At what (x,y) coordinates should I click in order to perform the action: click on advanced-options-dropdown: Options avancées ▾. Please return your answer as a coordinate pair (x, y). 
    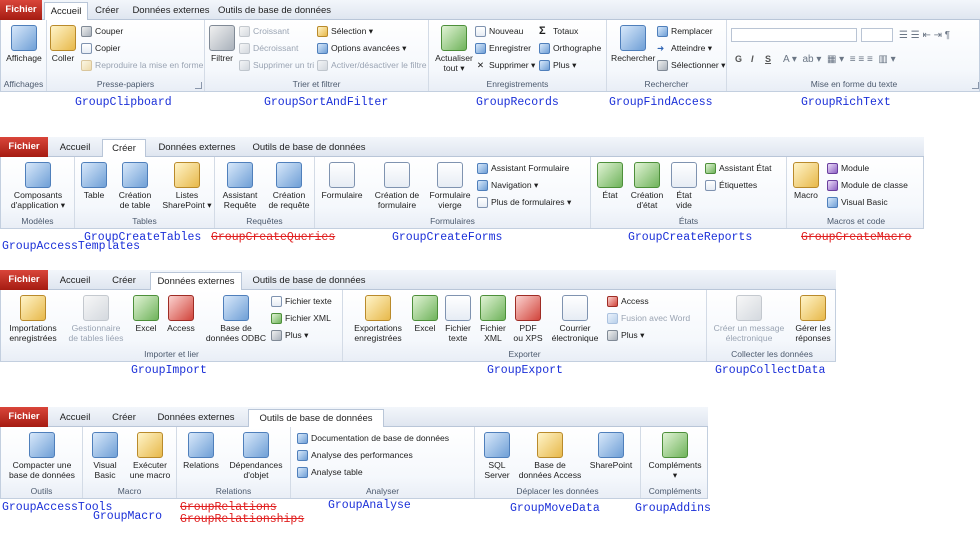
    Looking at the image, I should click on (362, 48).